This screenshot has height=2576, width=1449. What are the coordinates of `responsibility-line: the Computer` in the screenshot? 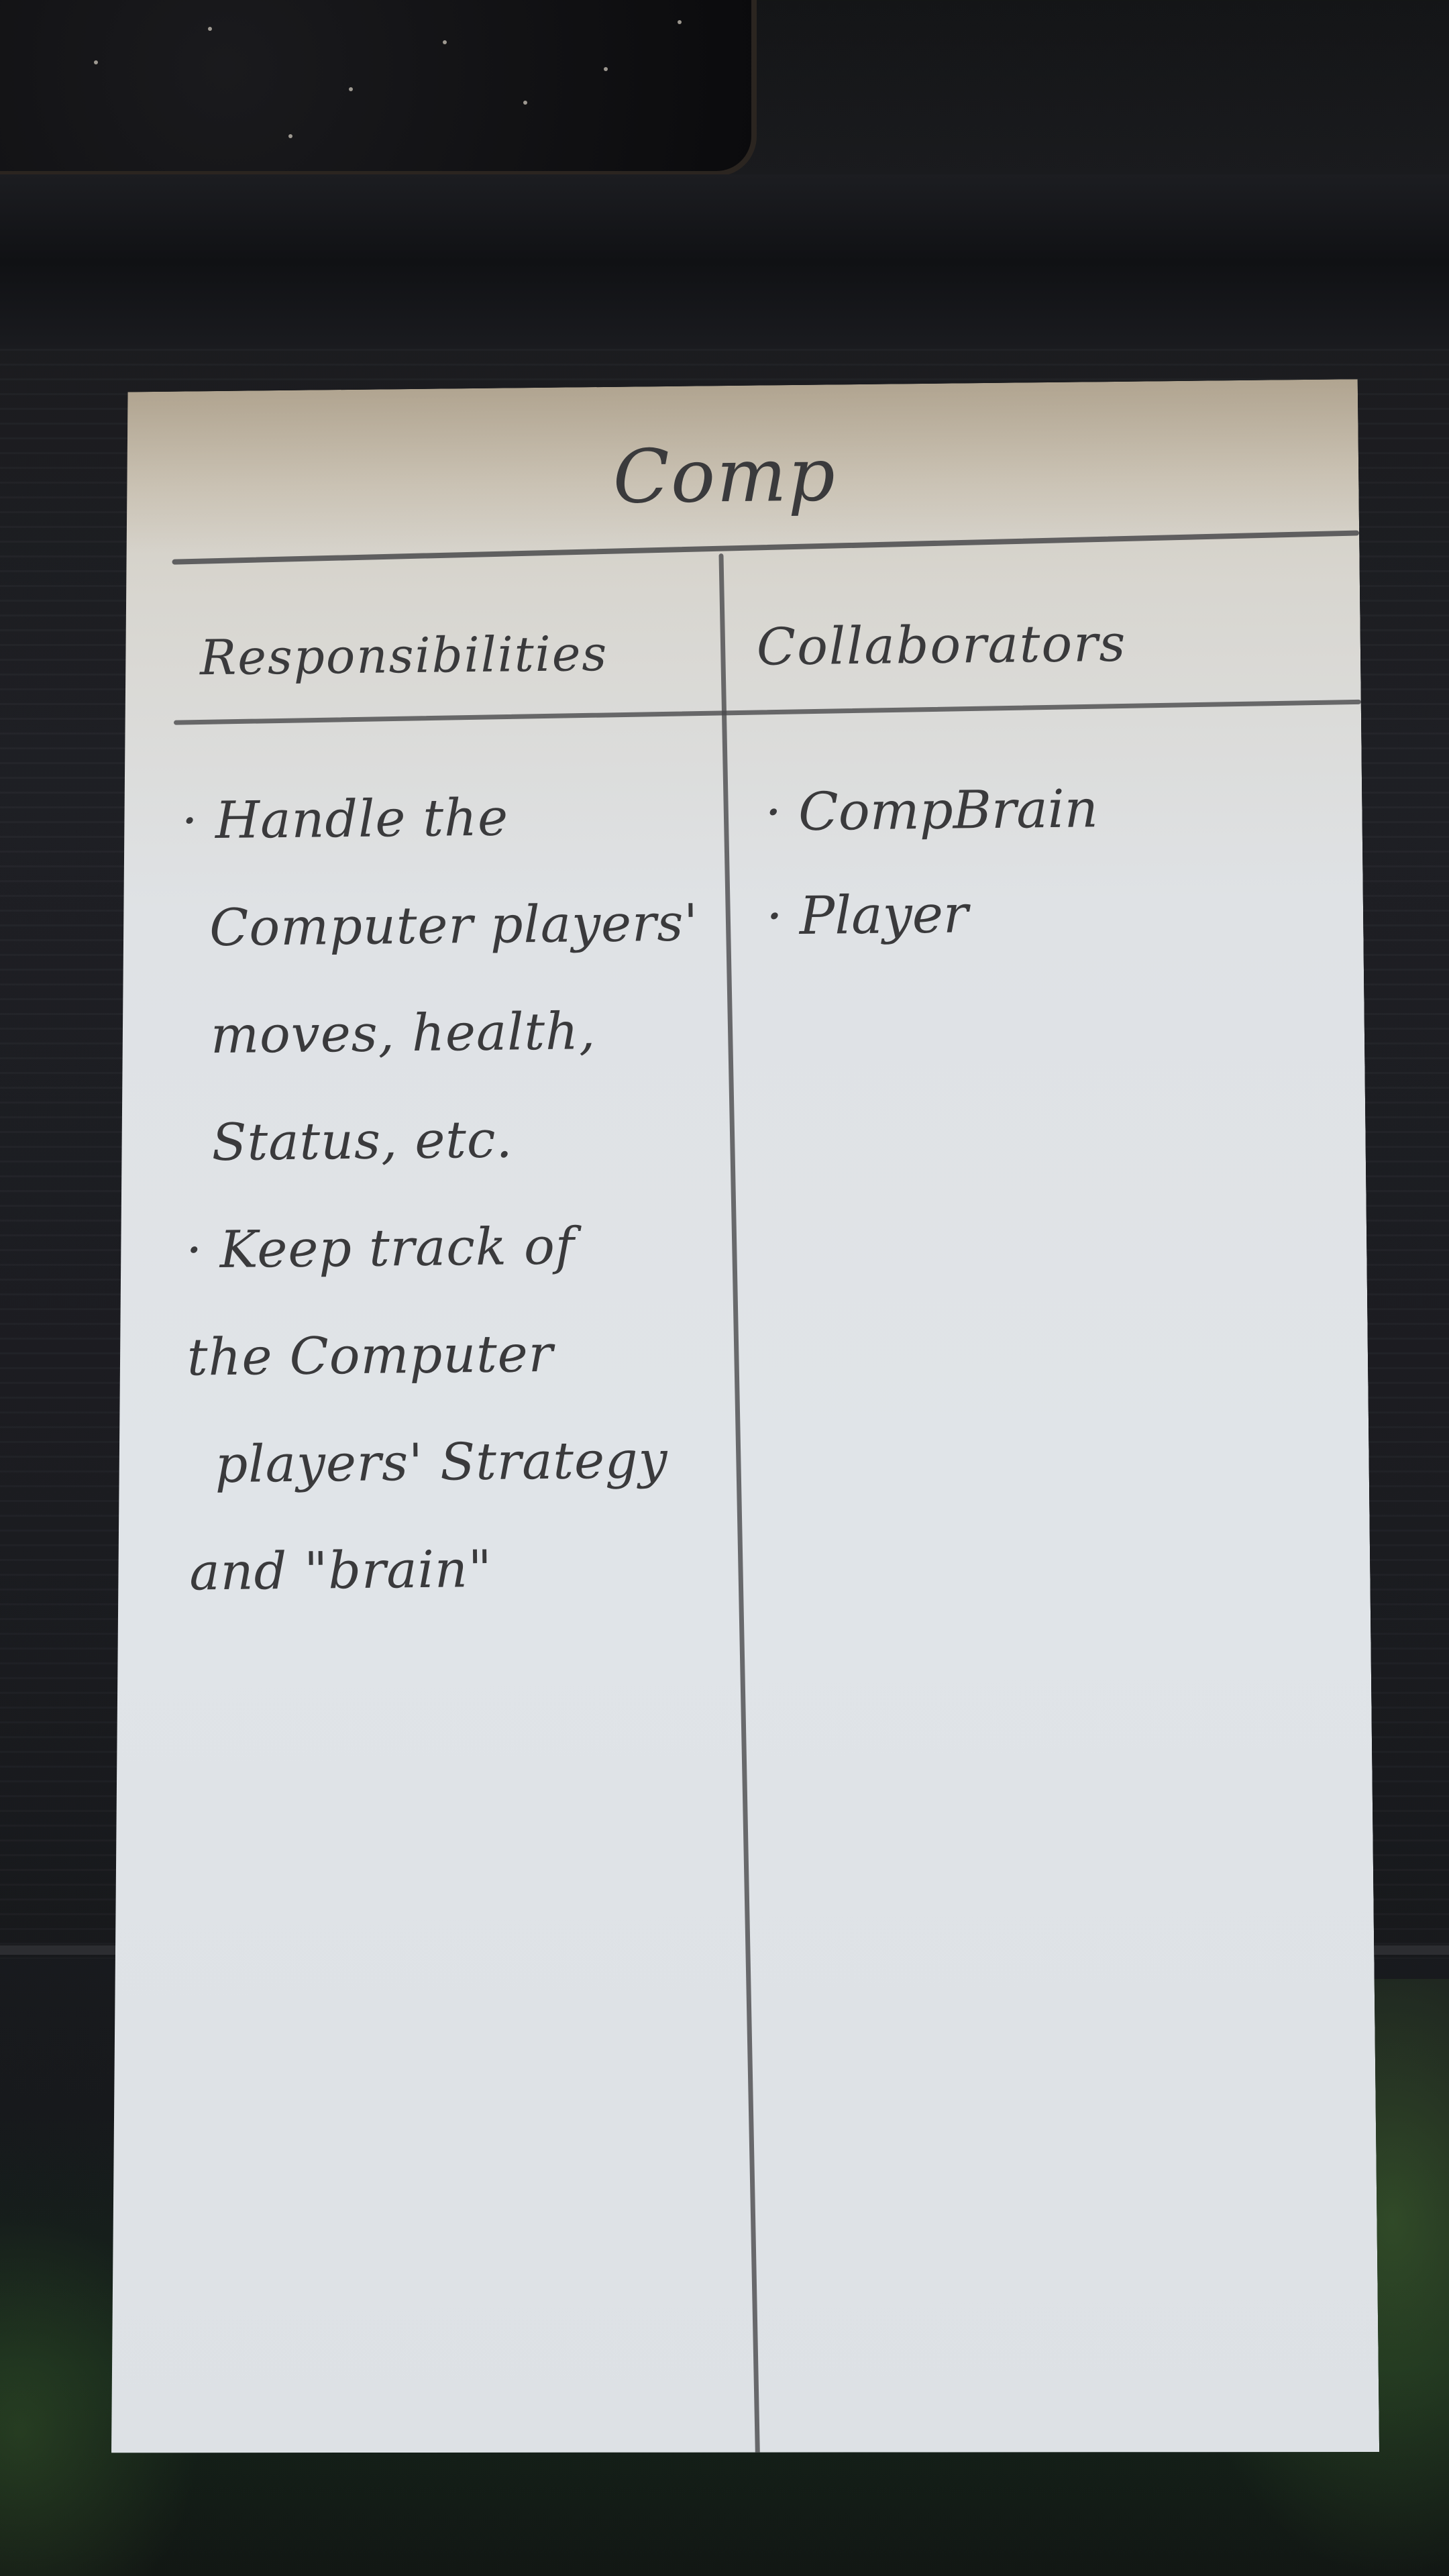 It's located at (370, 1355).